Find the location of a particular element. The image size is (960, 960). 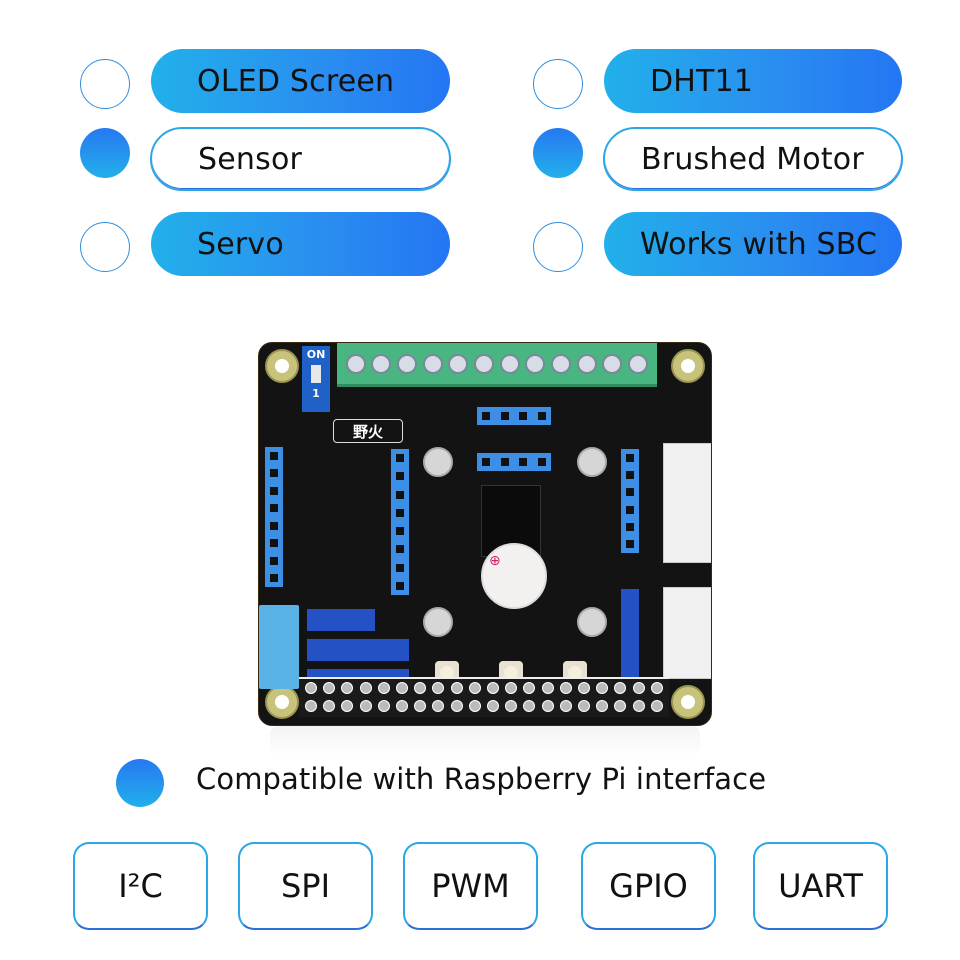

dip-switch-lever is located at coordinates (316, 374).